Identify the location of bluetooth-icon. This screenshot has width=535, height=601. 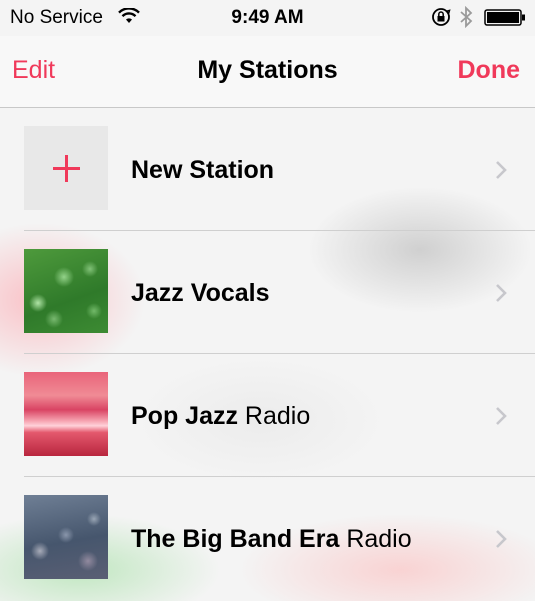
(466, 17).